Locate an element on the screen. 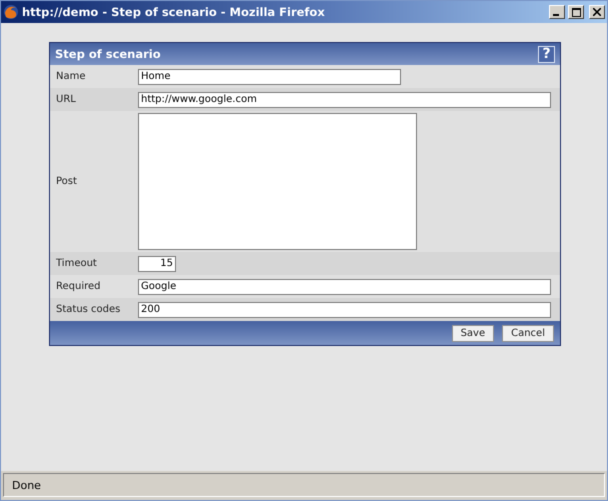 This screenshot has height=501, width=608. post-field is located at coordinates (277, 181).